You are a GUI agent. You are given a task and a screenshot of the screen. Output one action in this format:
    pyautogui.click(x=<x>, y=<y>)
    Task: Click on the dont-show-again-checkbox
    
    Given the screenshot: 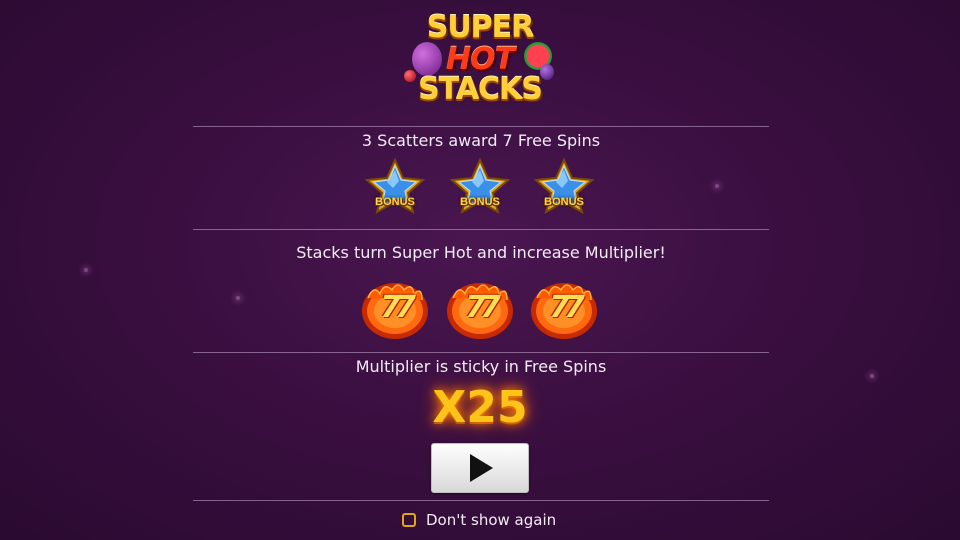 What is the action you would take?
    pyautogui.click(x=409, y=520)
    